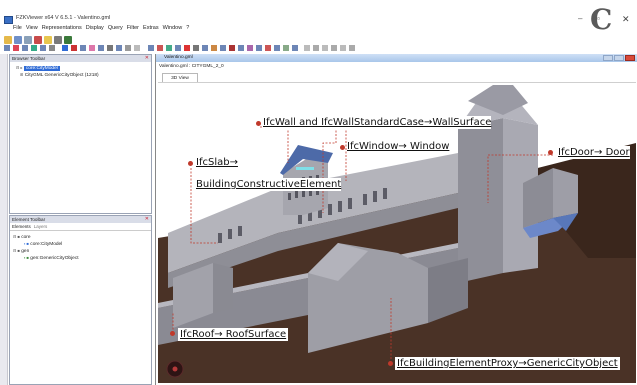  What do you see at coordinates (173, 29) in the screenshot?
I see `menu-item-window: Window` at bounding box center [173, 29].